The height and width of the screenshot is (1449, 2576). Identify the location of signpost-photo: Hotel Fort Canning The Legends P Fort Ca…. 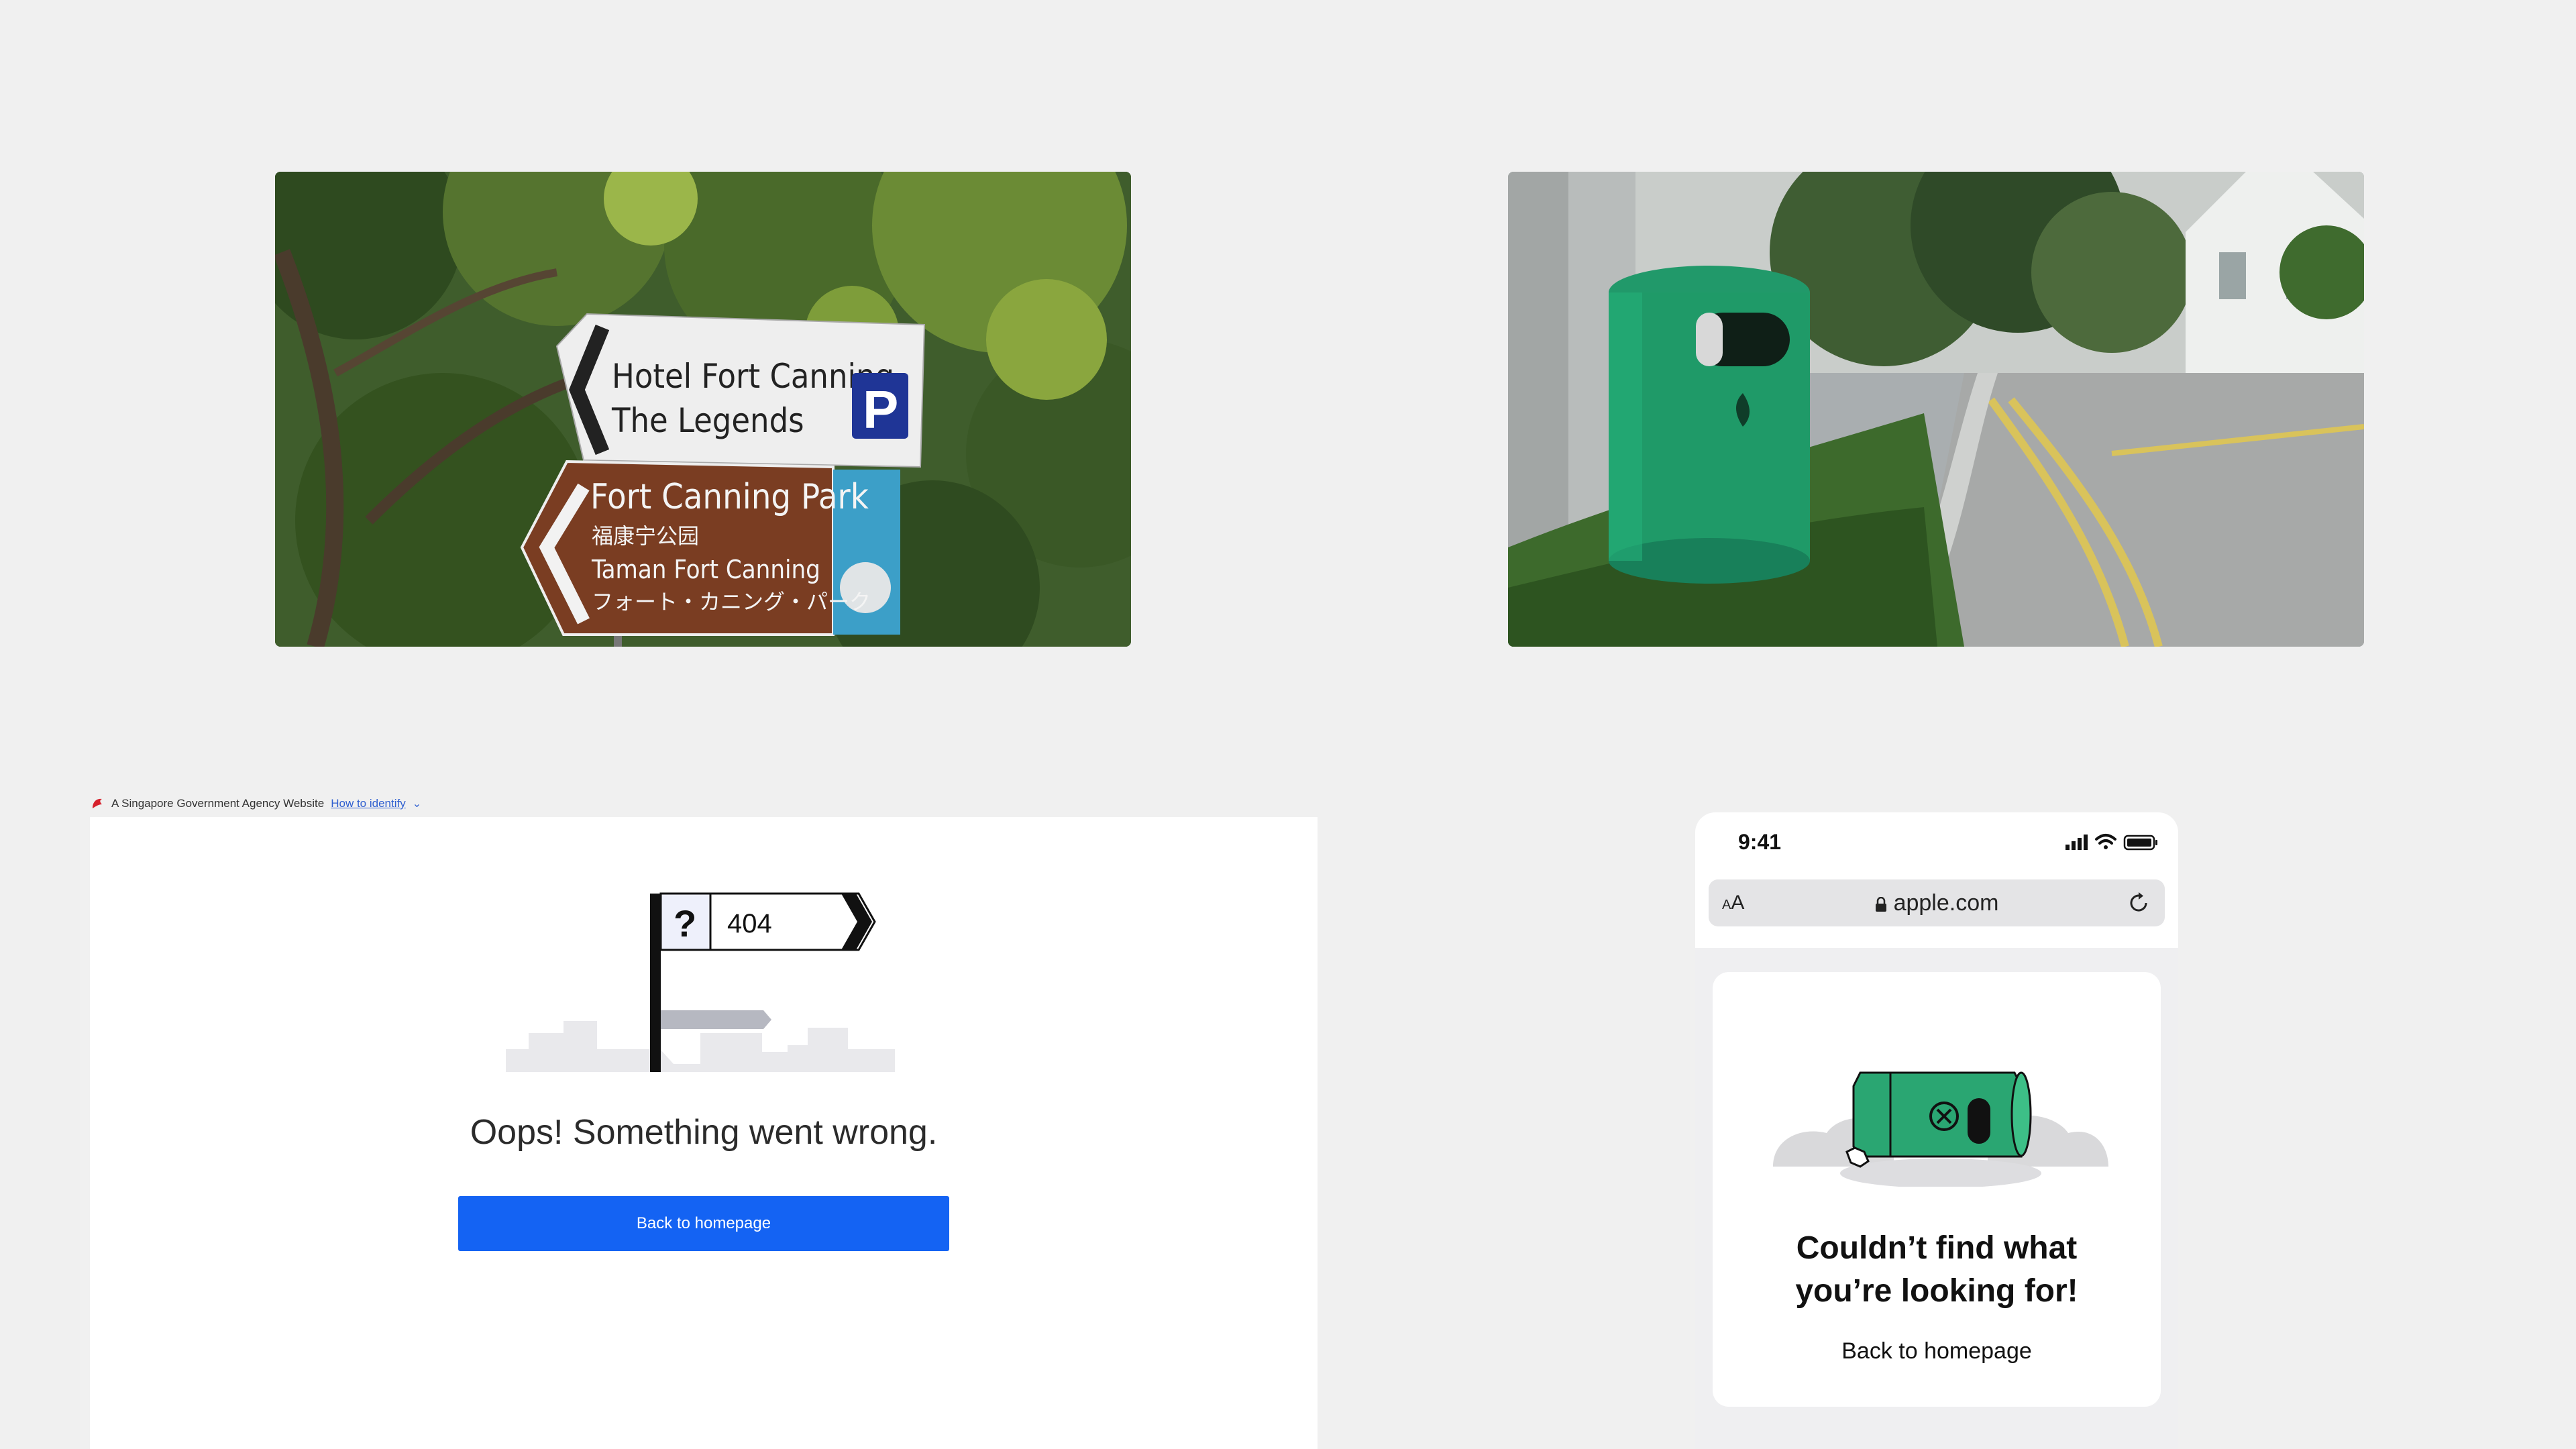
(703, 409).